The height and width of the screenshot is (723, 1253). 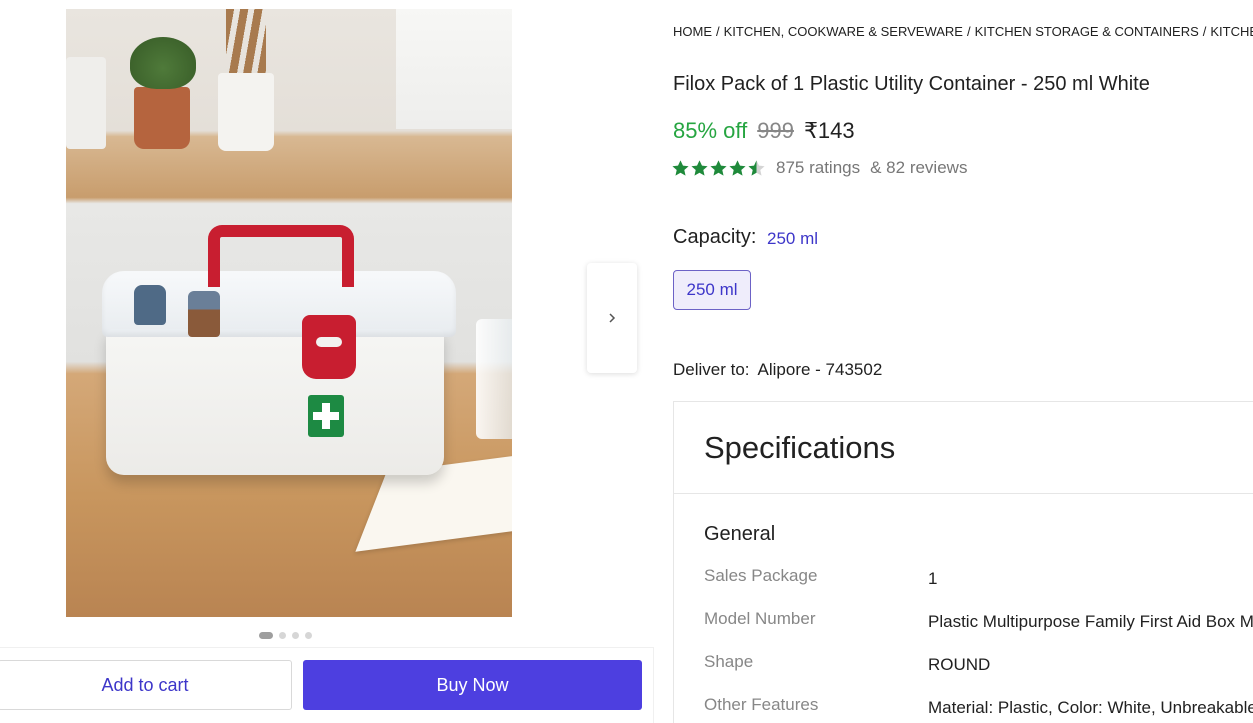 What do you see at coordinates (86, 103) in the screenshot?
I see `photo-jar` at bounding box center [86, 103].